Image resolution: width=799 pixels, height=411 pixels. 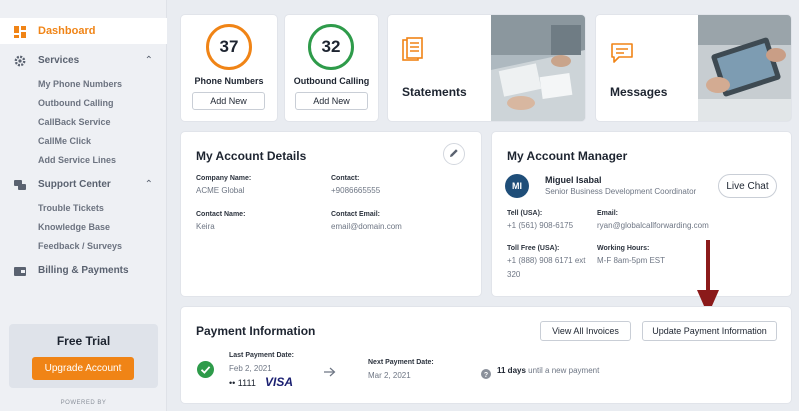 What do you see at coordinates (573, 180) in the screenshot?
I see `manager-name: Miguel Isabal` at bounding box center [573, 180].